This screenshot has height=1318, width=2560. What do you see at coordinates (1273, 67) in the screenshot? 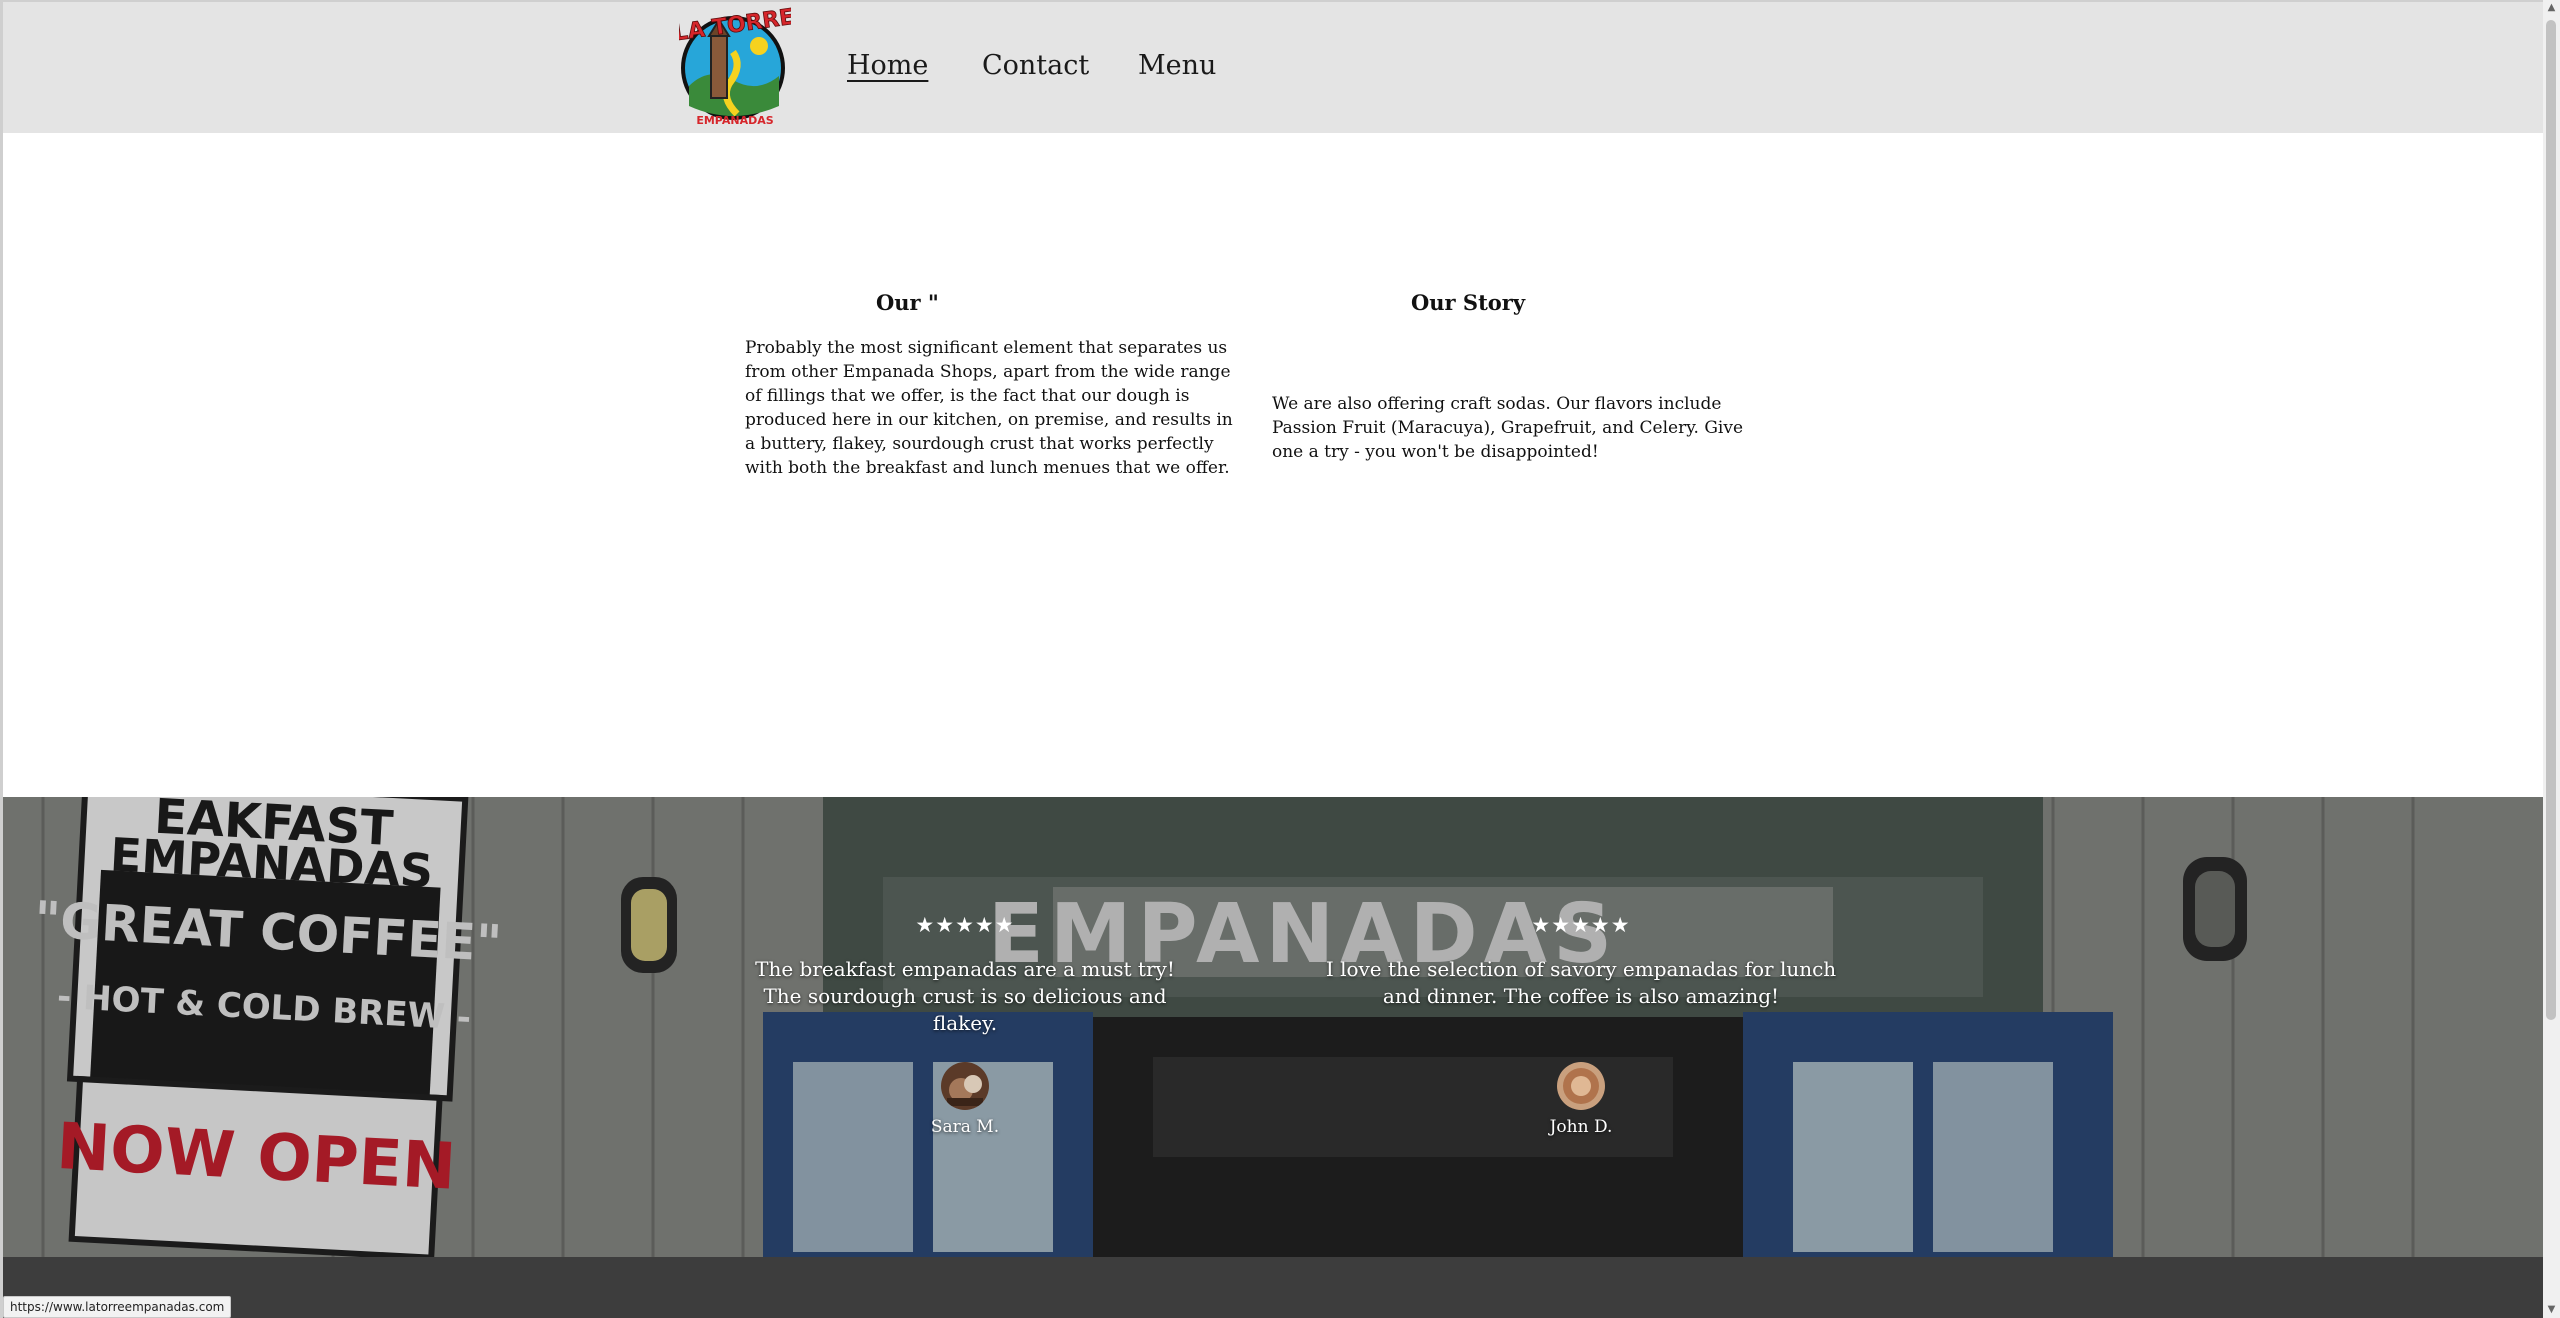
I see `site-header: LA TORRE EMPANADAS Home Contact Menu` at bounding box center [1273, 67].